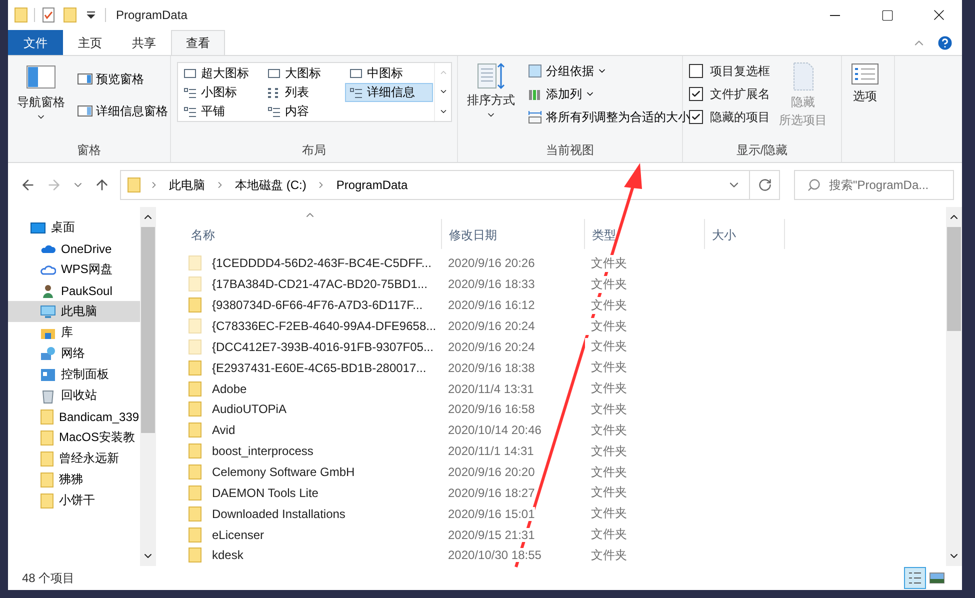  What do you see at coordinates (814, 185) in the screenshot?
I see `search-icon` at bounding box center [814, 185].